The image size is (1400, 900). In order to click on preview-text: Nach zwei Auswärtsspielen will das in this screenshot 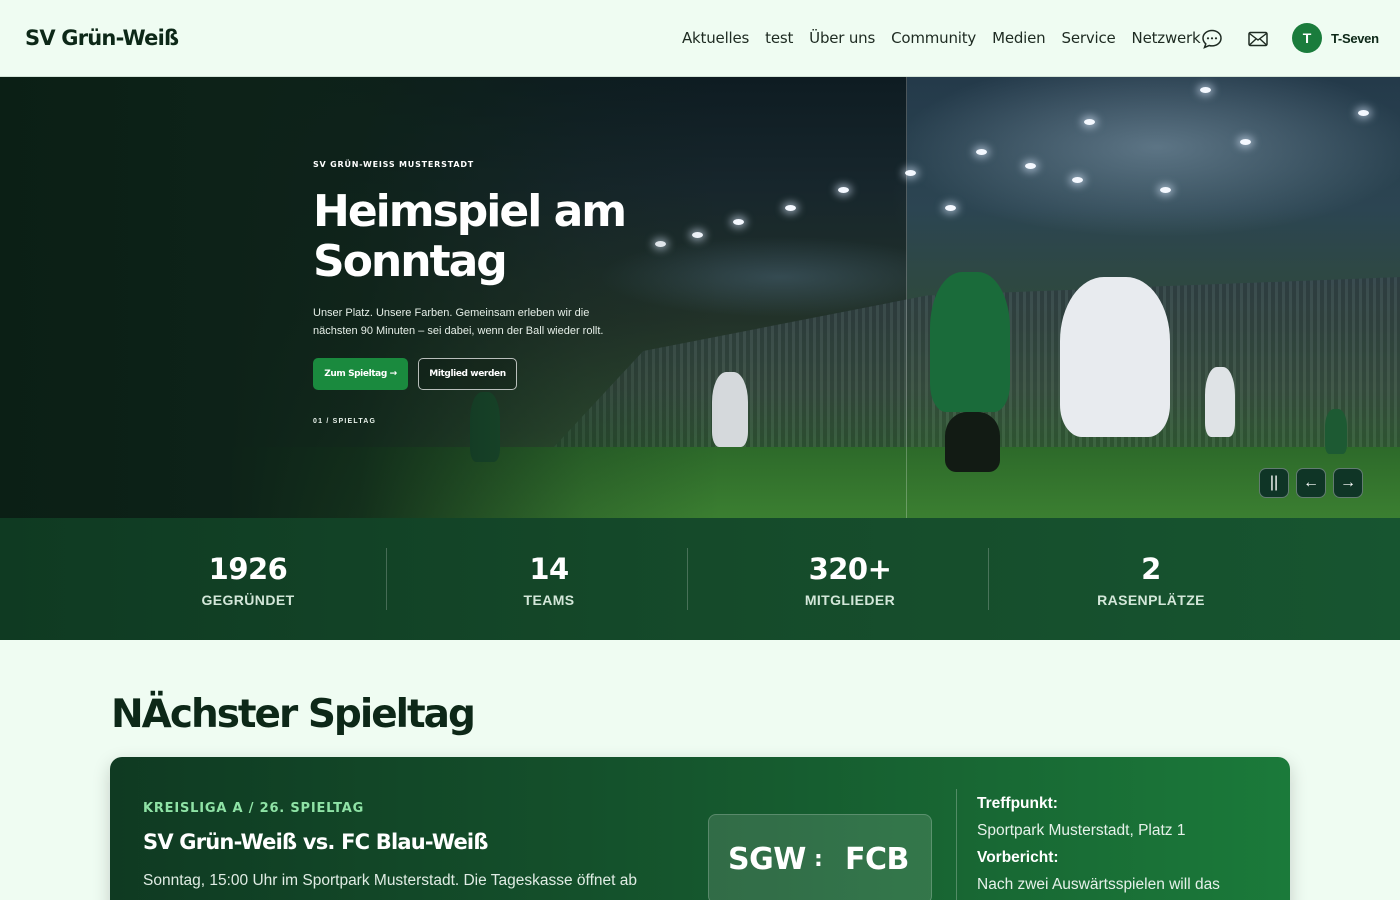, I will do `click(1098, 884)`.